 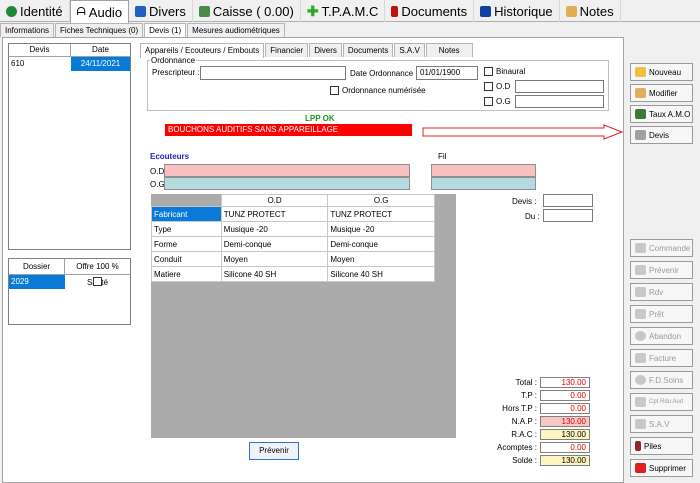 I want to click on cell-og: Demi-conque, so click(x=381, y=244).